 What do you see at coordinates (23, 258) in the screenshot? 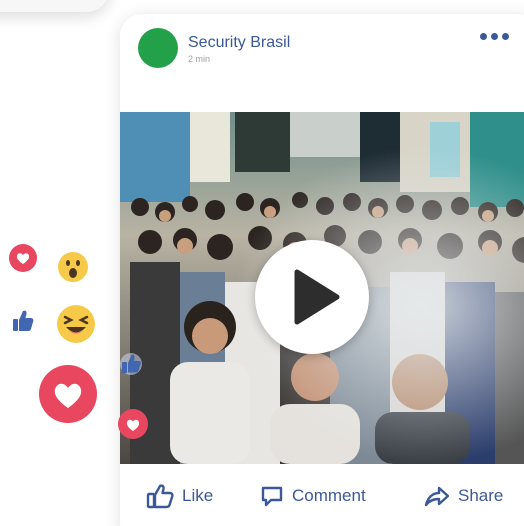
I see `heart-reaction-icon` at bounding box center [23, 258].